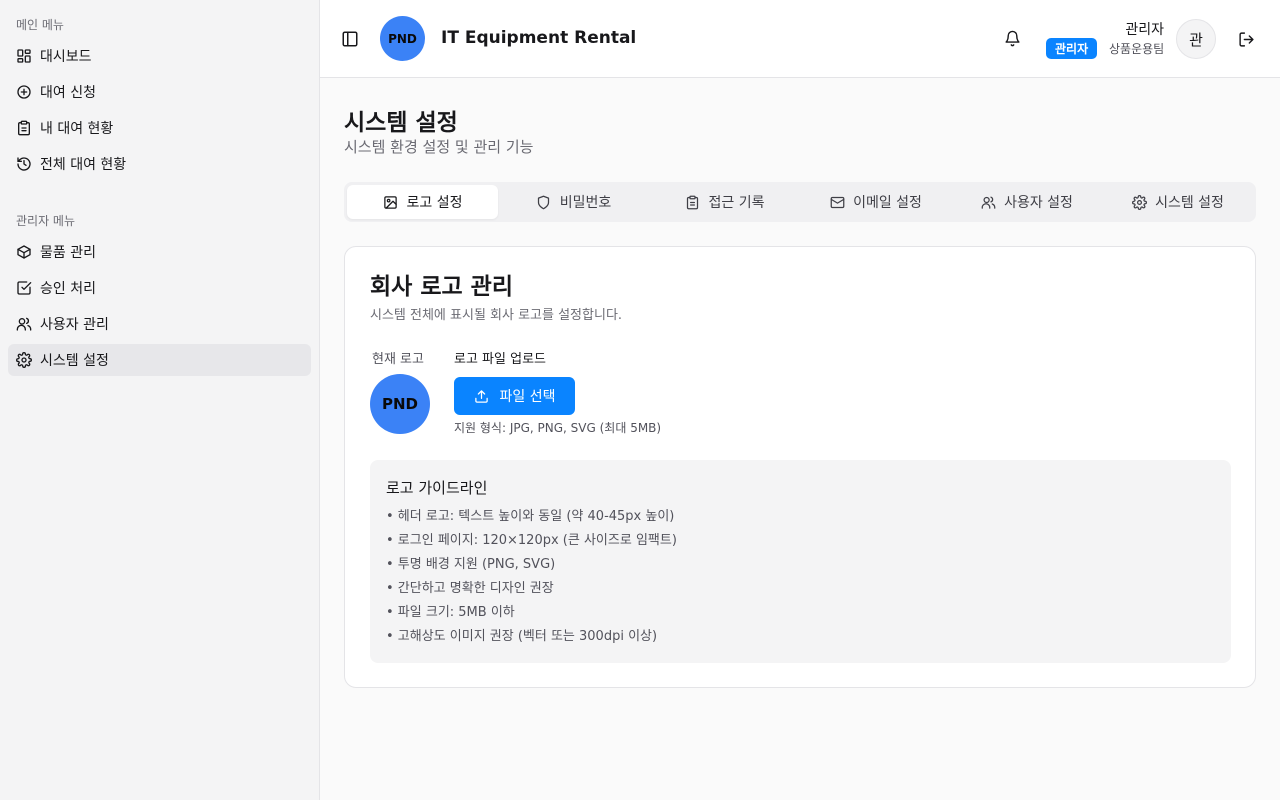 The width and height of the screenshot is (1280, 800). What do you see at coordinates (450, 612) in the screenshot?
I see `list-item: • 파일 크기: 5MB 이하` at bounding box center [450, 612].